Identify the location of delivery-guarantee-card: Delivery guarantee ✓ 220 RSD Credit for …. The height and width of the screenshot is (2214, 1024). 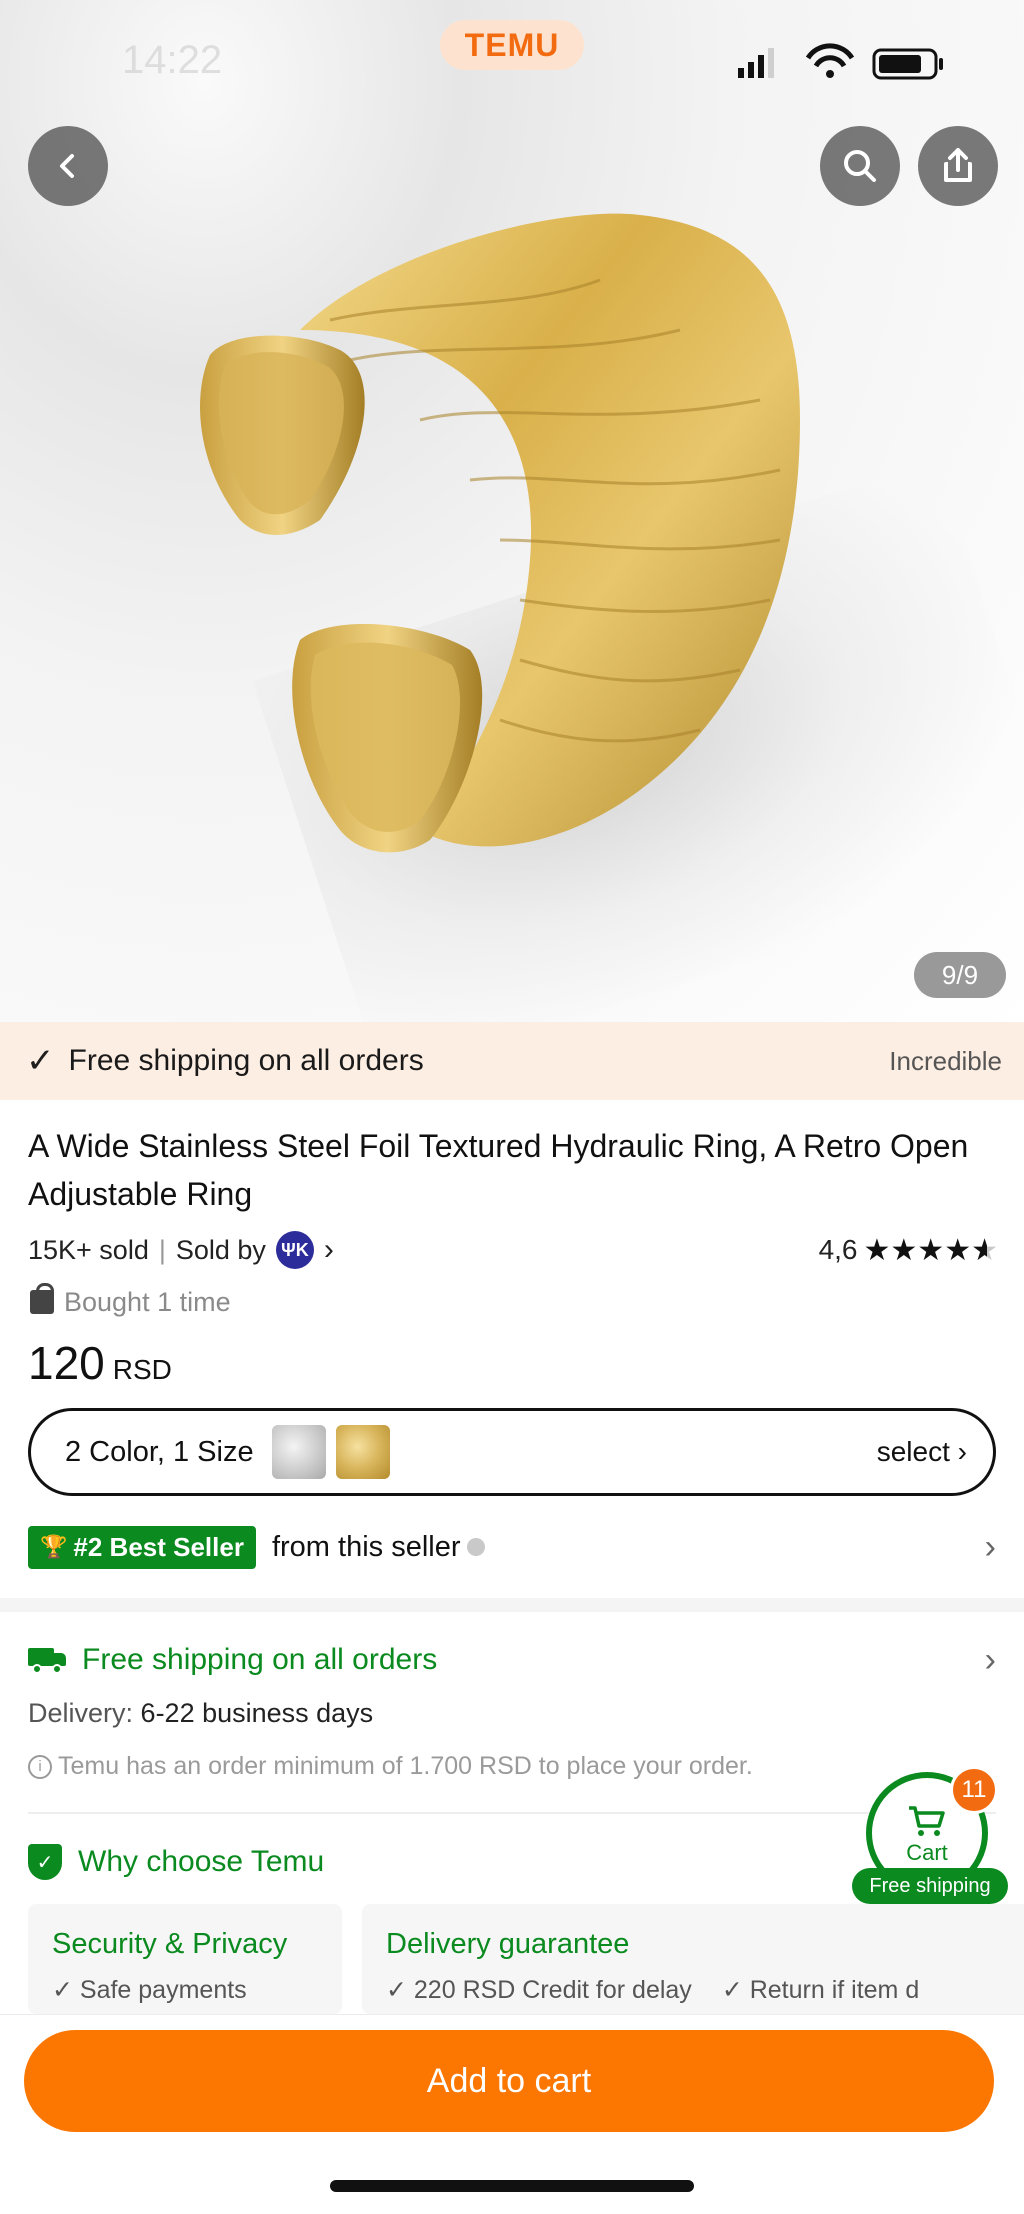
(693, 1959).